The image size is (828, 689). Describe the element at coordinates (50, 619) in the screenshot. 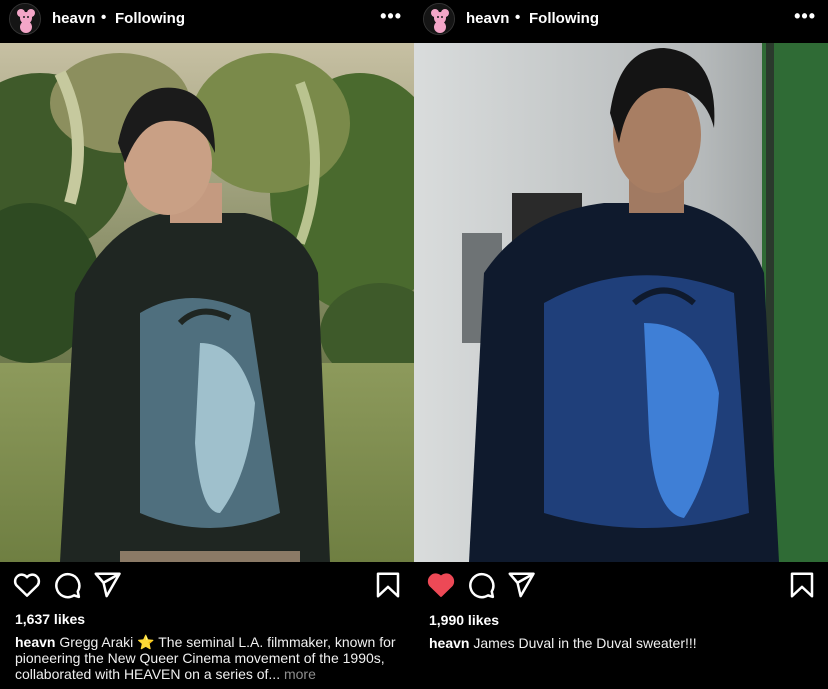

I see `likes-count: 1,637 likes` at that location.